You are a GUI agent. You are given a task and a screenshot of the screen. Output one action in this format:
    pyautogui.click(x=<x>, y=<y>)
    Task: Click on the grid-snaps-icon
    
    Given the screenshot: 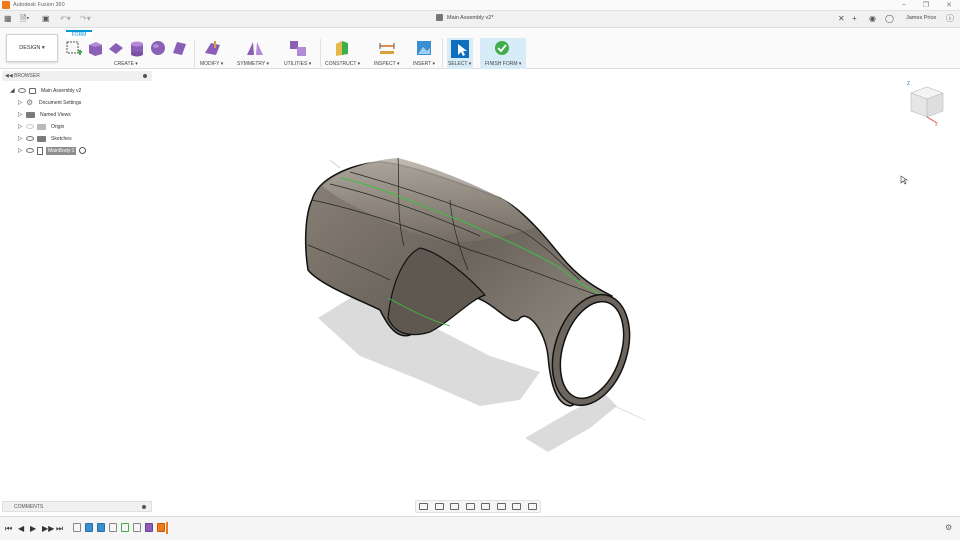 What is the action you would take?
    pyautogui.click(x=517, y=506)
    